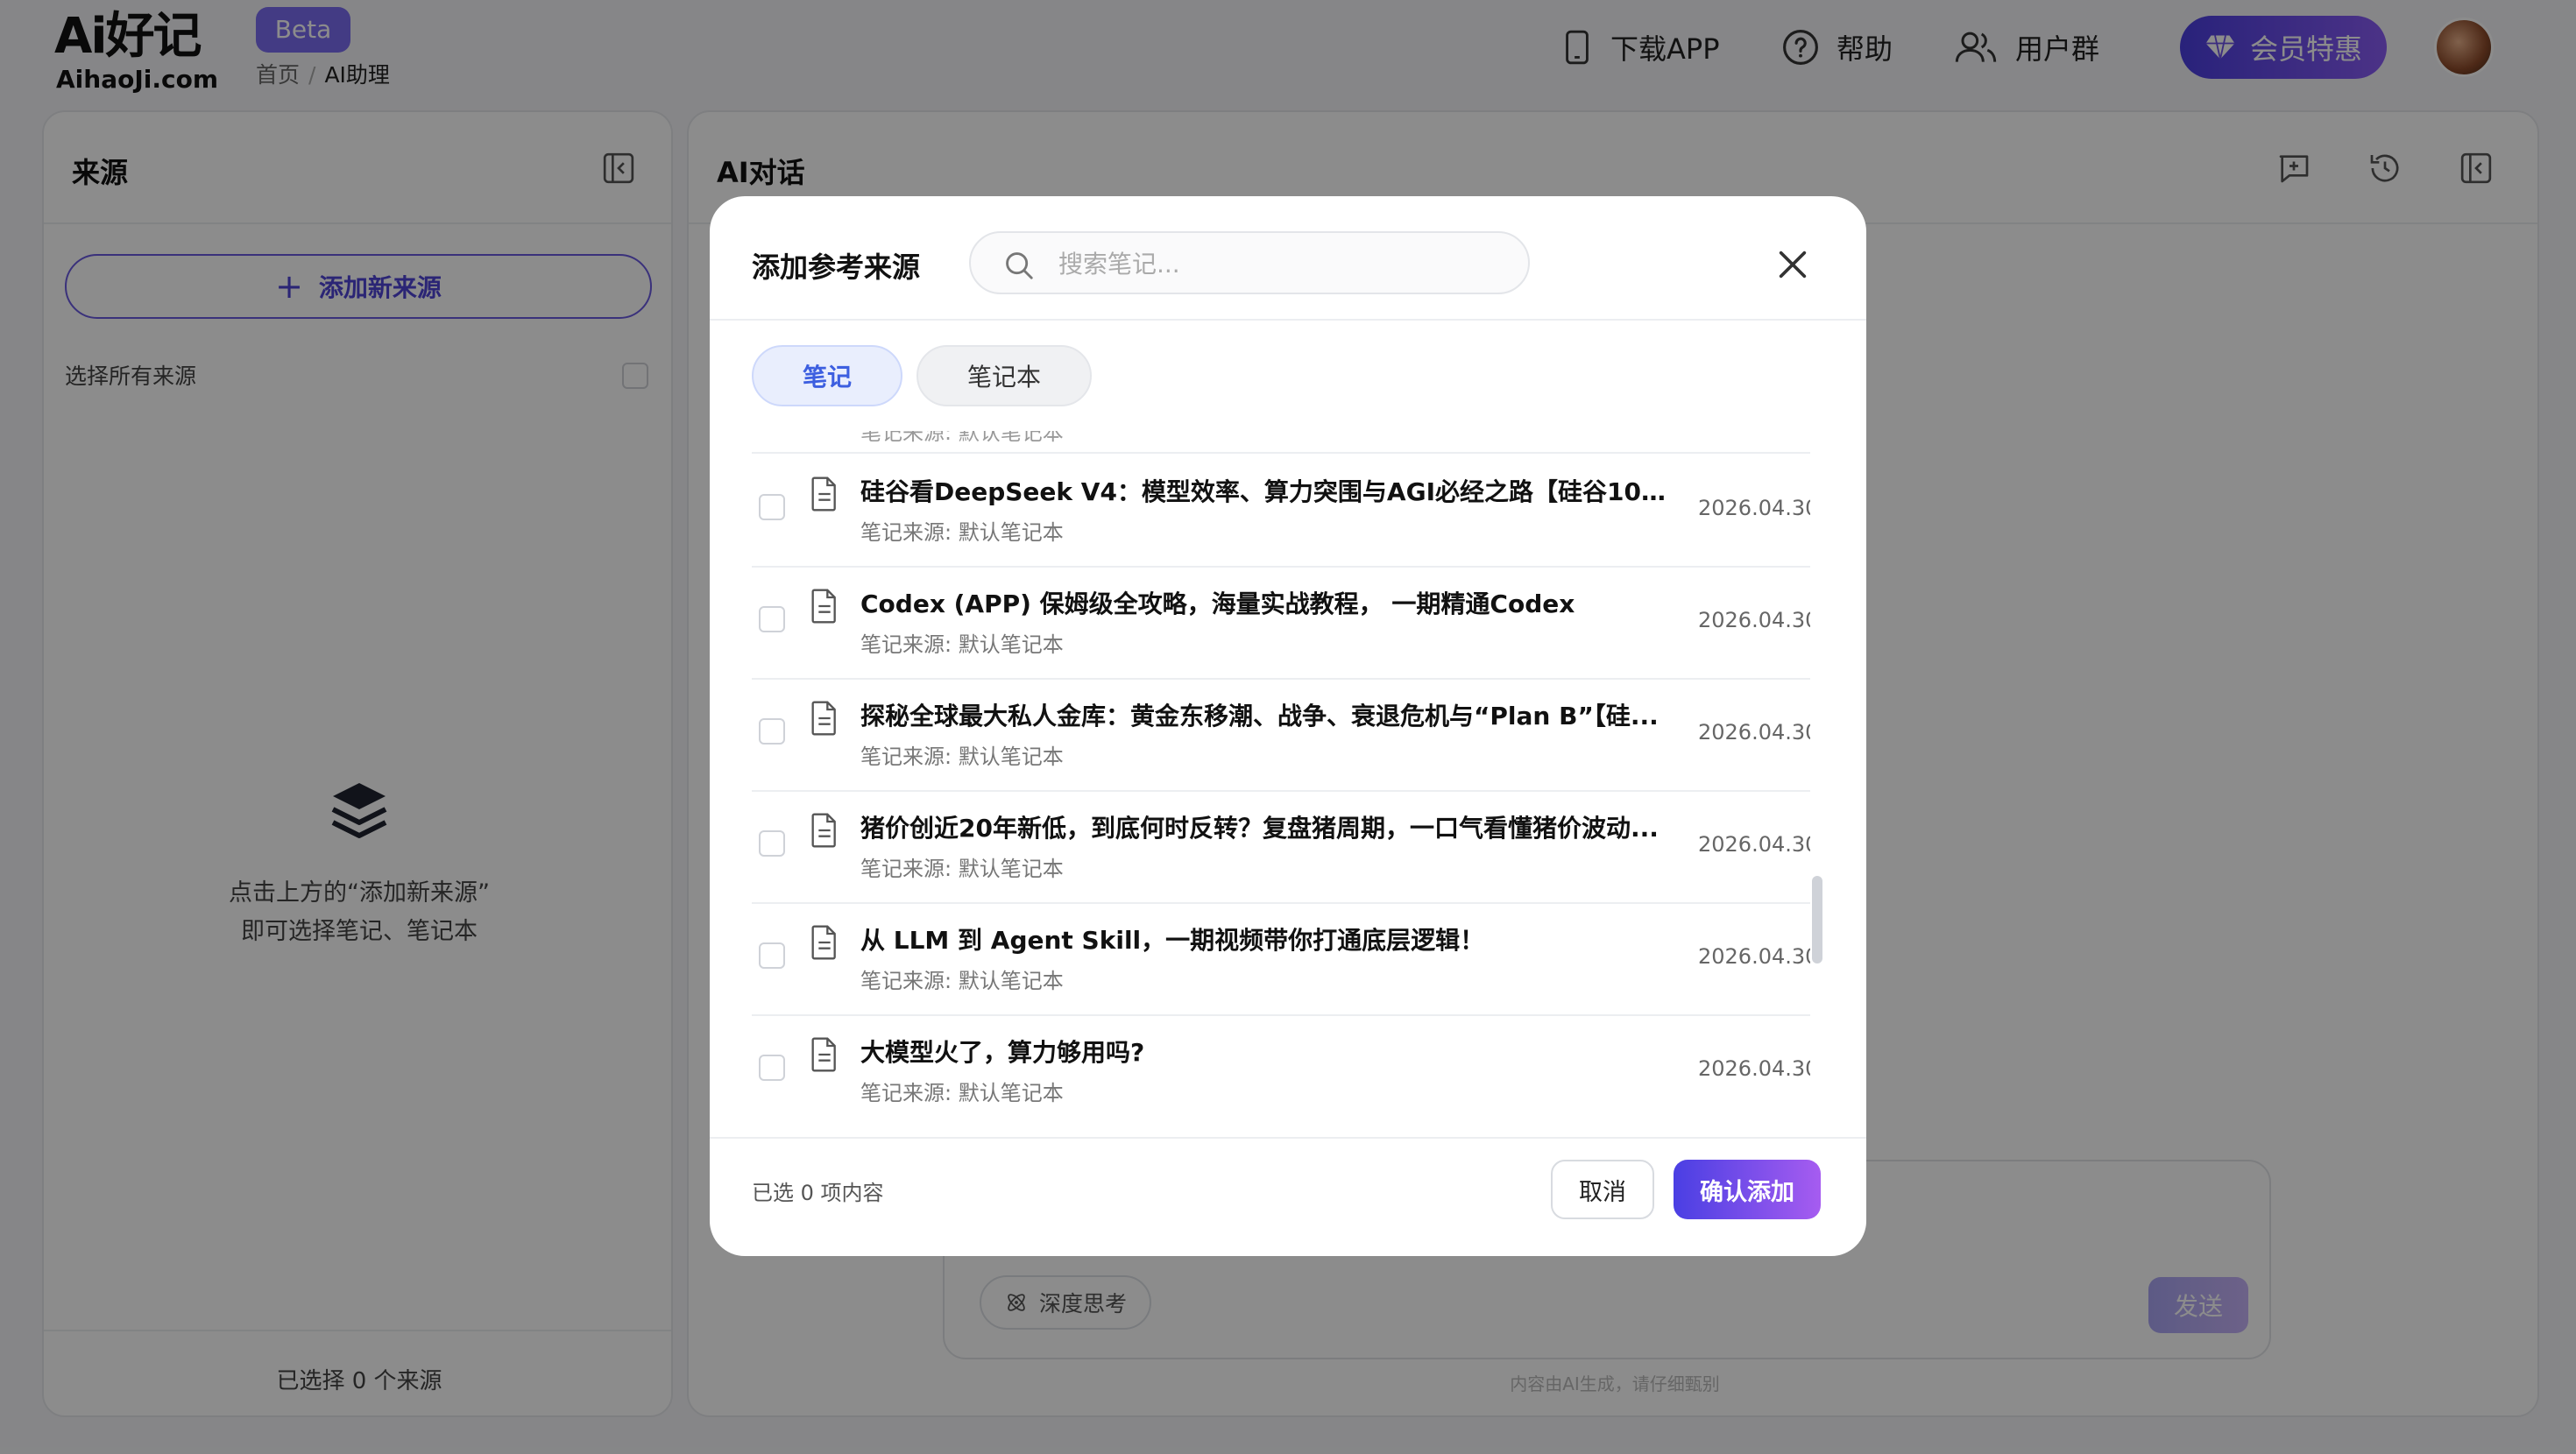  Describe the element at coordinates (818, 1193) in the screenshot. I see `selected-count: 已选 0 项内容` at that location.